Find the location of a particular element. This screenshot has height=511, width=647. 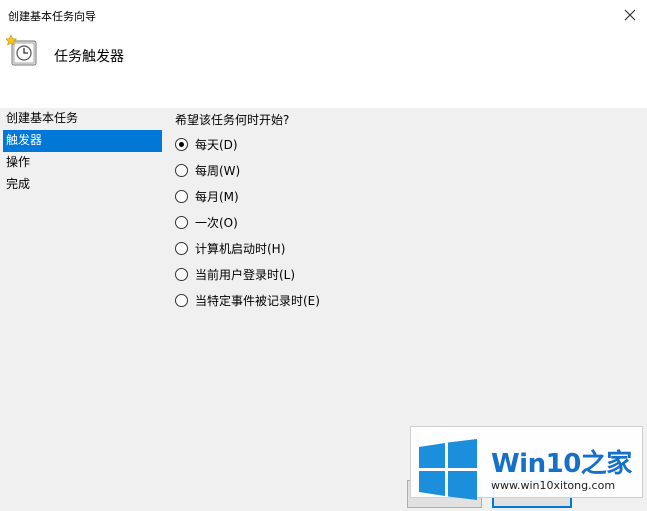

radio-once: 一次(O) is located at coordinates (405, 222).